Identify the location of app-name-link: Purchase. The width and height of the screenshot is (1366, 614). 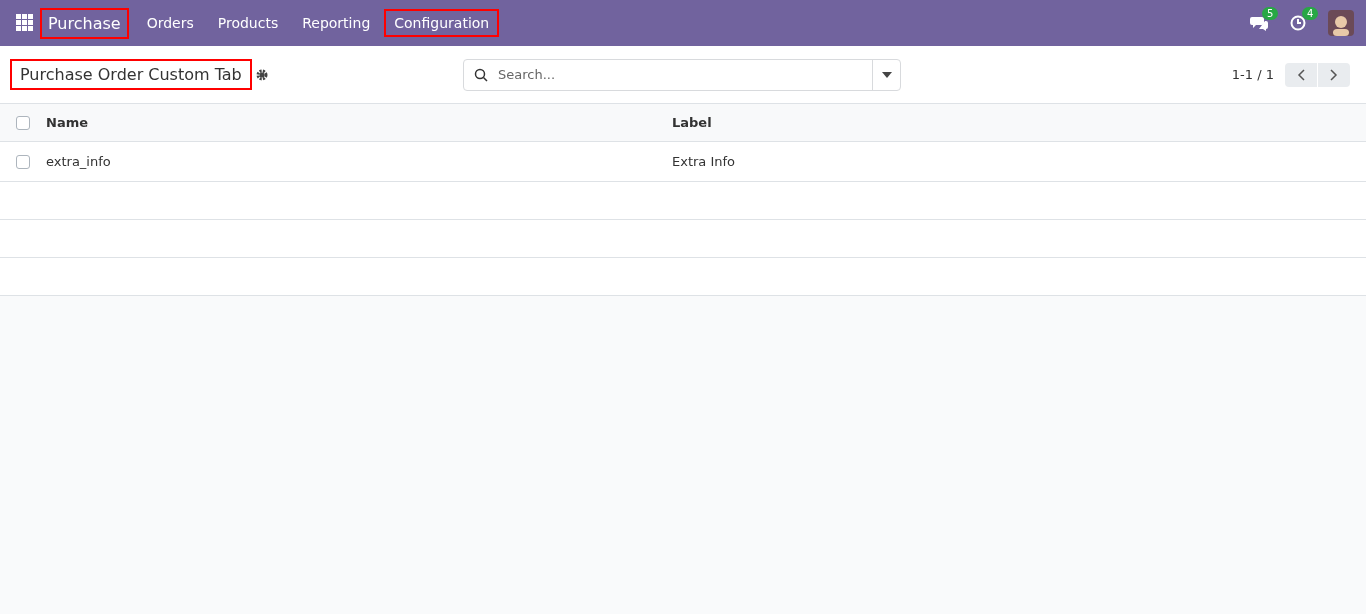
(84, 23).